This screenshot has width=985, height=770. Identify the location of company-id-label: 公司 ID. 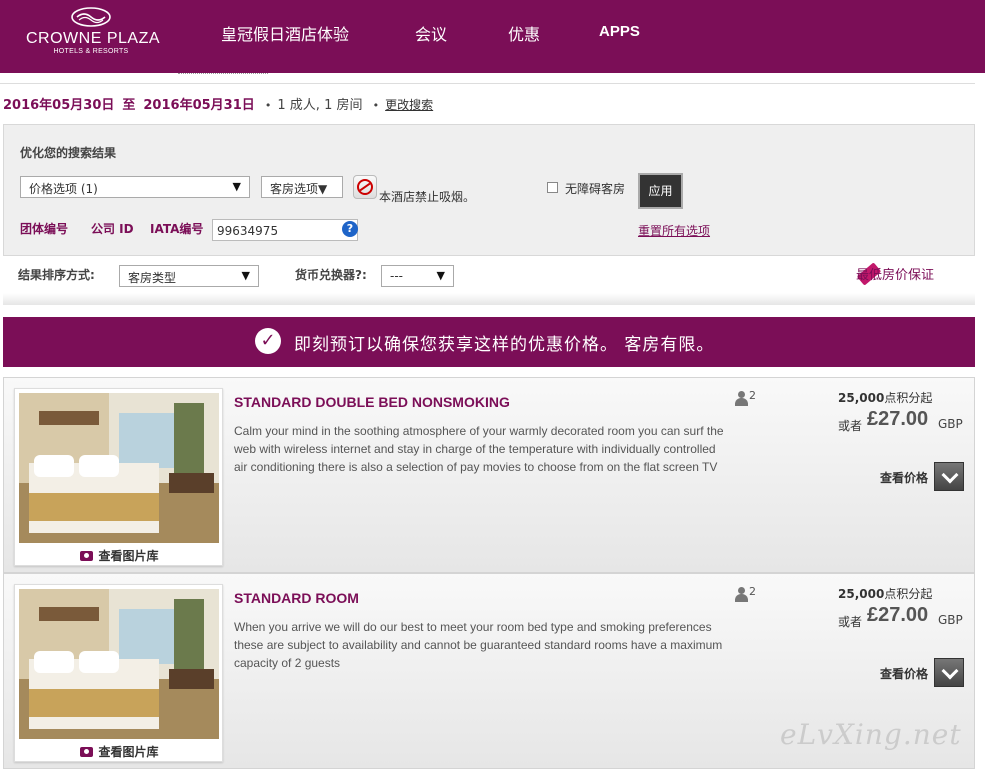
(112, 228).